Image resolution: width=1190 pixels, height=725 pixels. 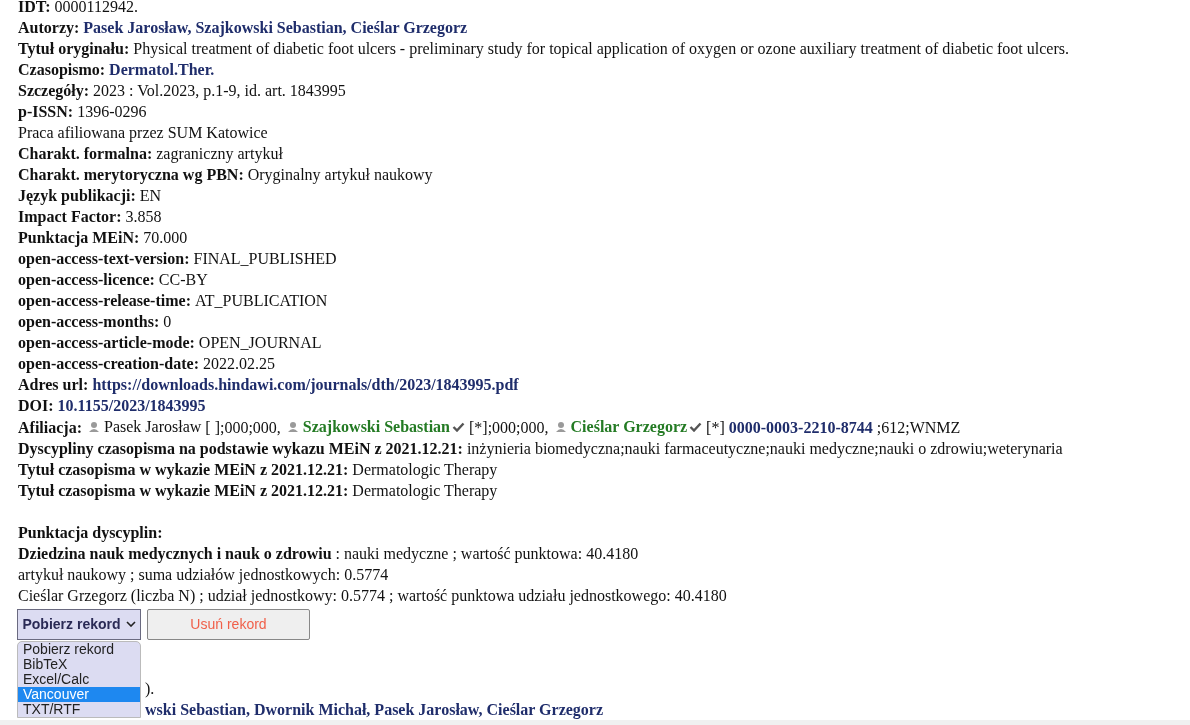 What do you see at coordinates (77, 195) in the screenshot?
I see `field-label: Język publikacji:` at bounding box center [77, 195].